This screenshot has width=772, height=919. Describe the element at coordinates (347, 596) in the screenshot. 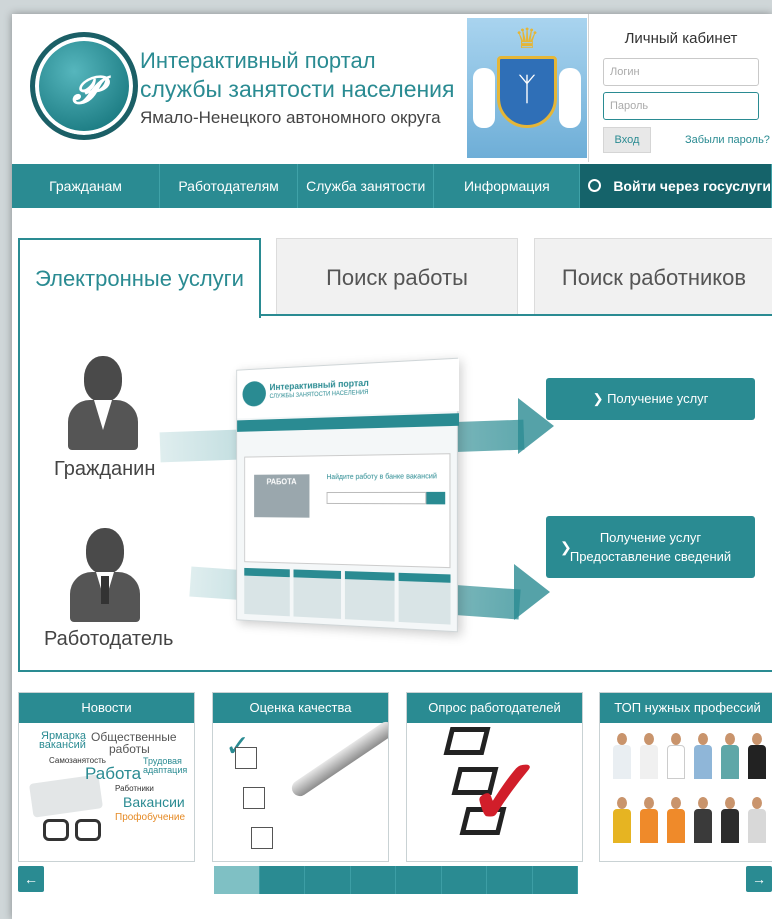

I see `preview-tiles` at that location.